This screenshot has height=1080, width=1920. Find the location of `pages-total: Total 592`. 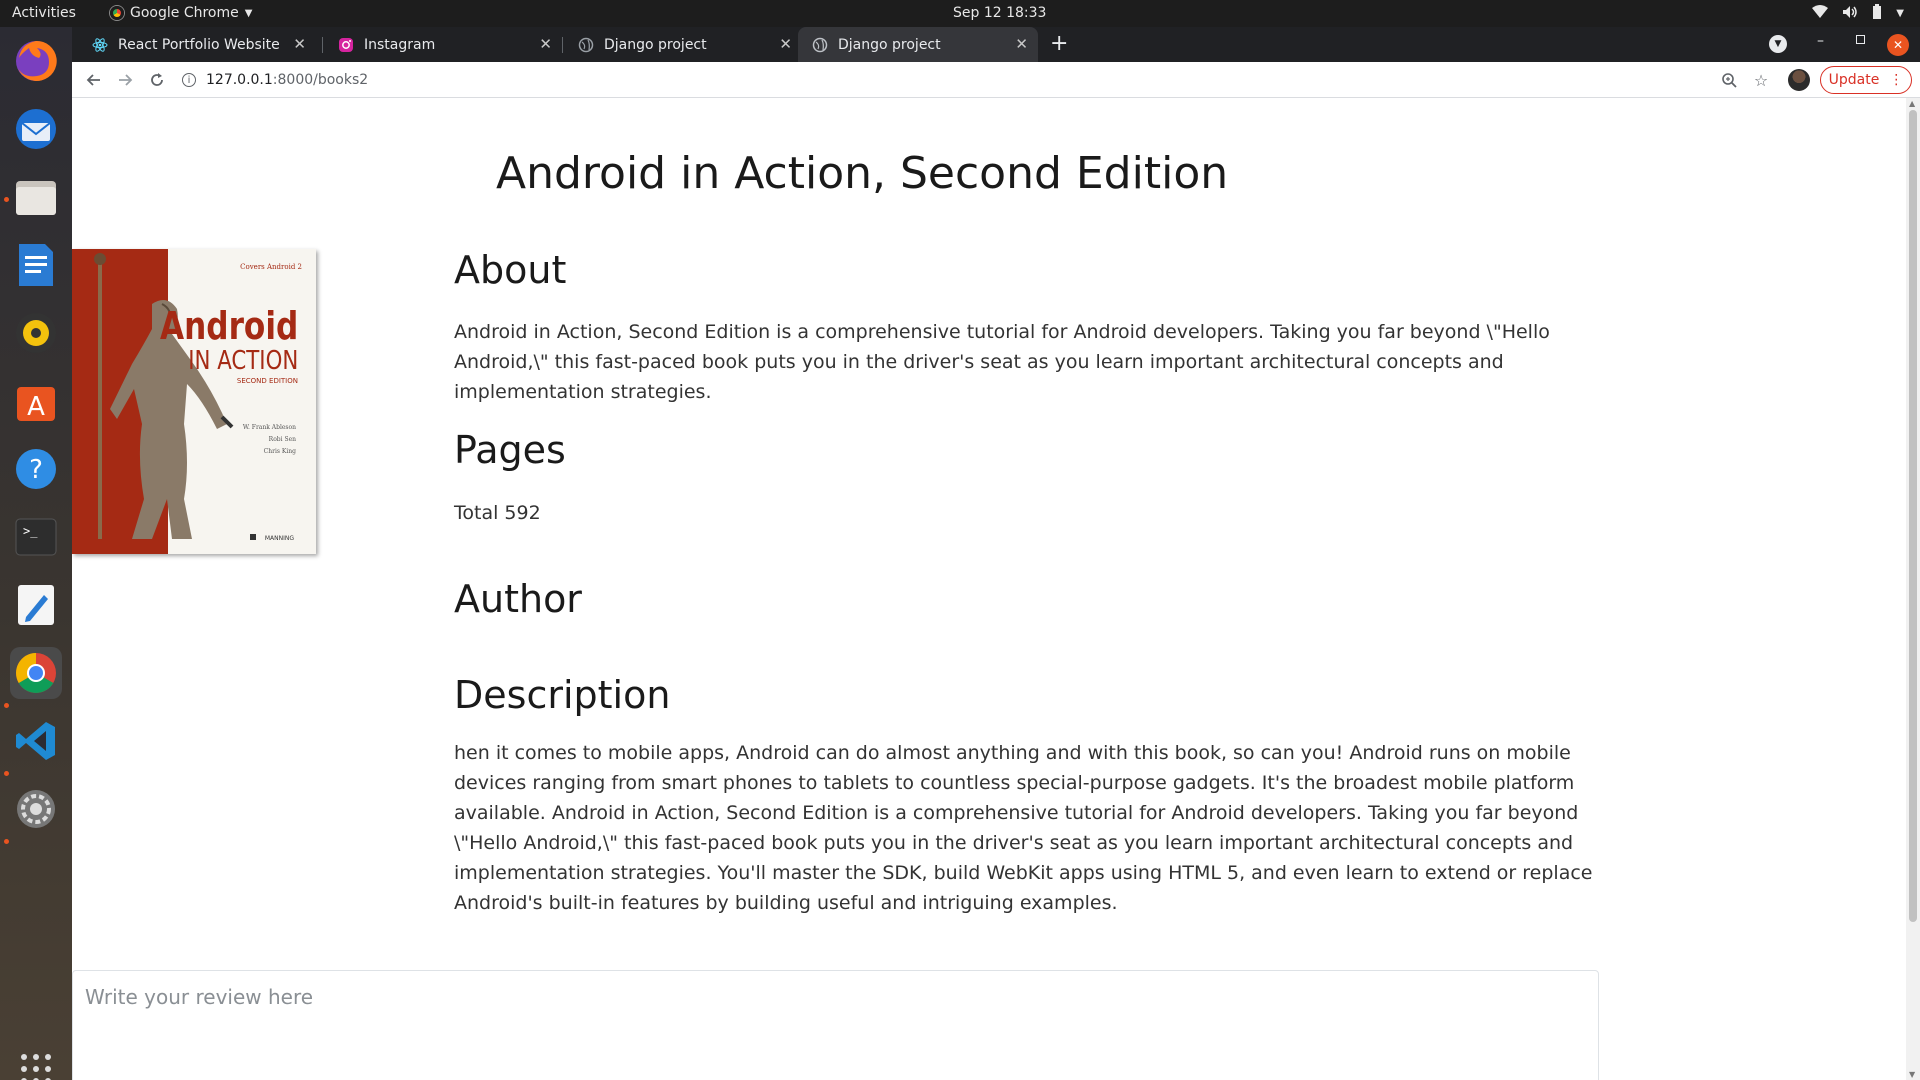

pages-total: Total 592 is located at coordinates (497, 513).